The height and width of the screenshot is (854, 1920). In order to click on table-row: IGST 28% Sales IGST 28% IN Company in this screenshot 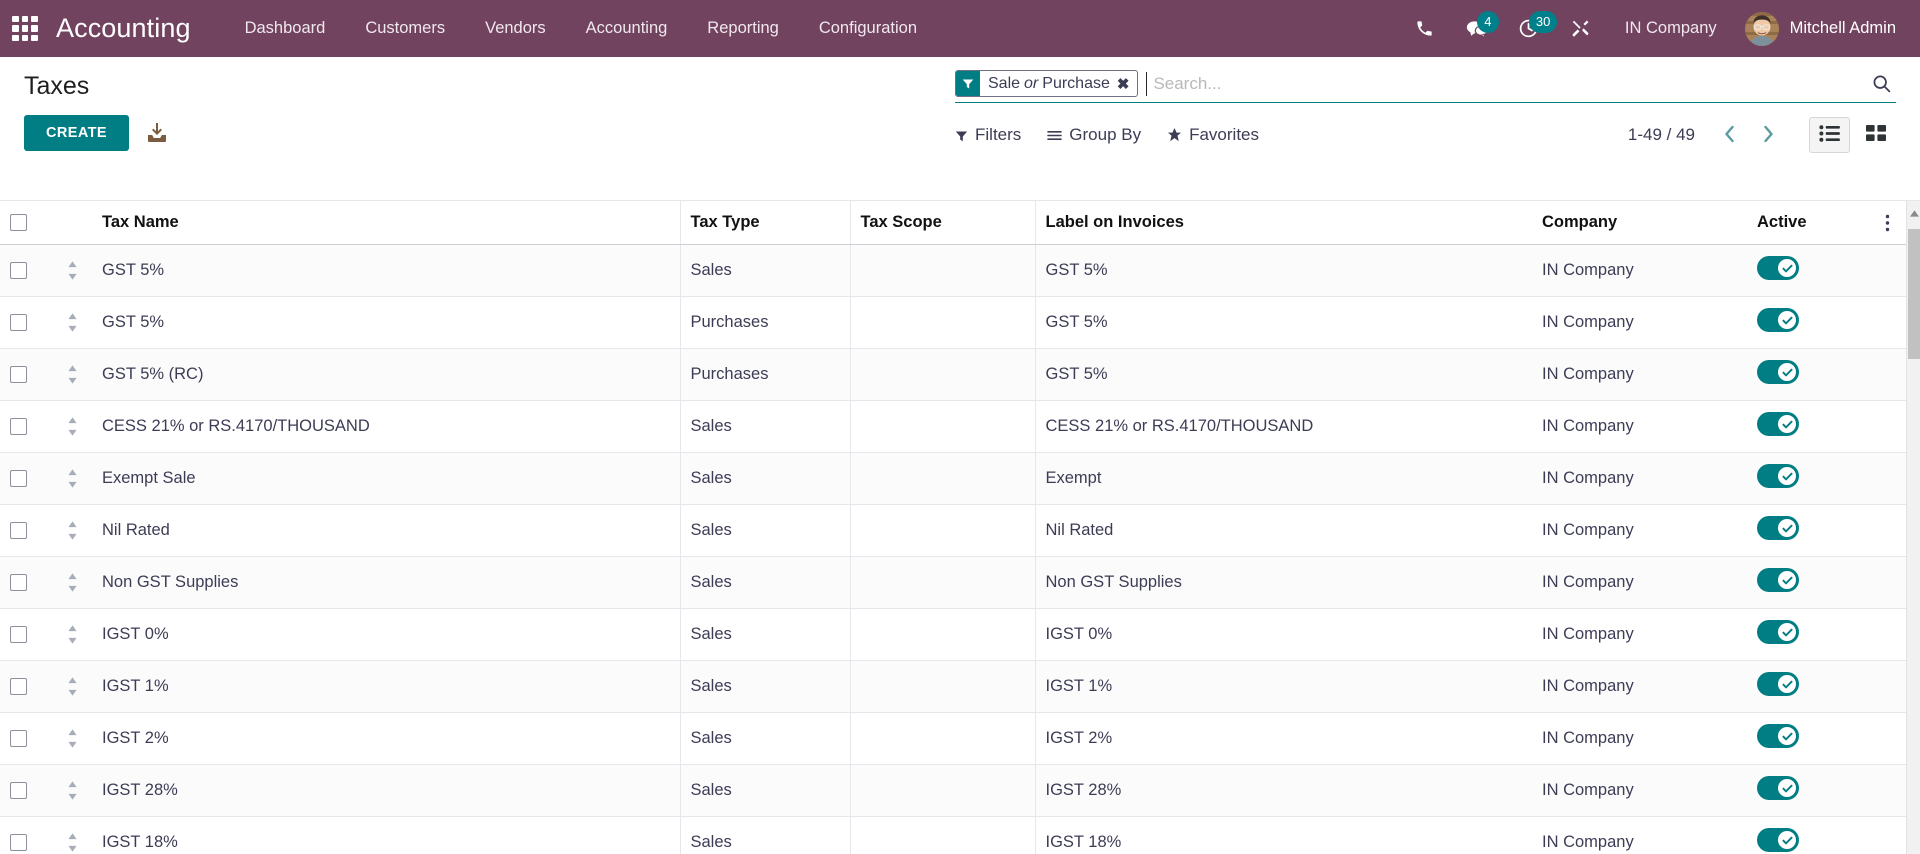, I will do `click(953, 790)`.